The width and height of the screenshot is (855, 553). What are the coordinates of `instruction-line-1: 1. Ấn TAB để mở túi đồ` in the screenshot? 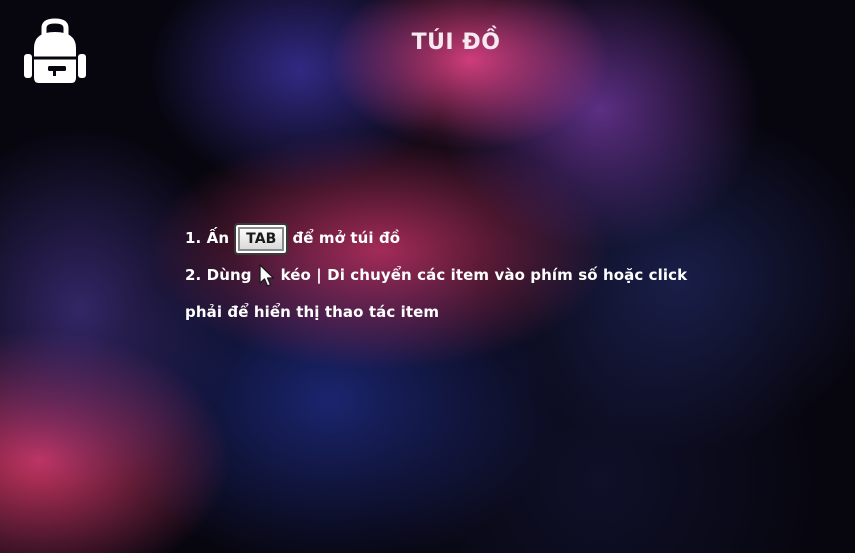 It's located at (465, 238).